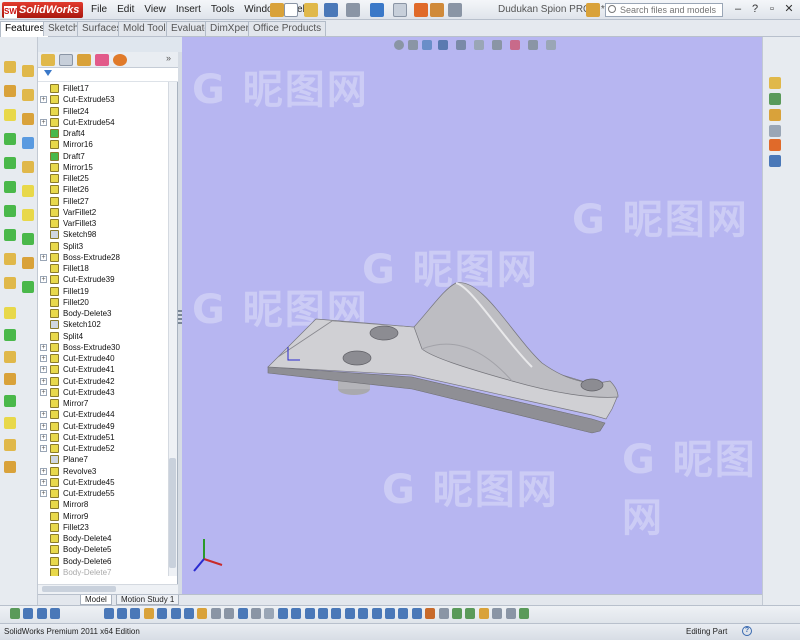 This screenshot has width=800, height=640. I want to click on slot-tool-icon, so click(403, 613).